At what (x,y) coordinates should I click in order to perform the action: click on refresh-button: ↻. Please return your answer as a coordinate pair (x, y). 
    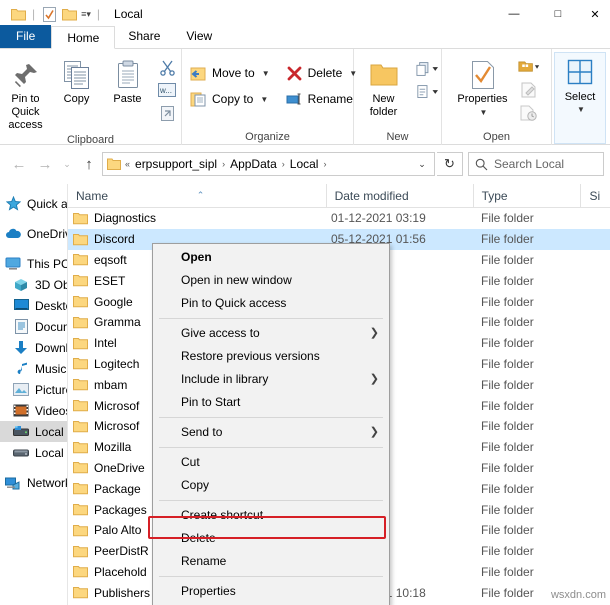
    Looking at the image, I should click on (450, 164).